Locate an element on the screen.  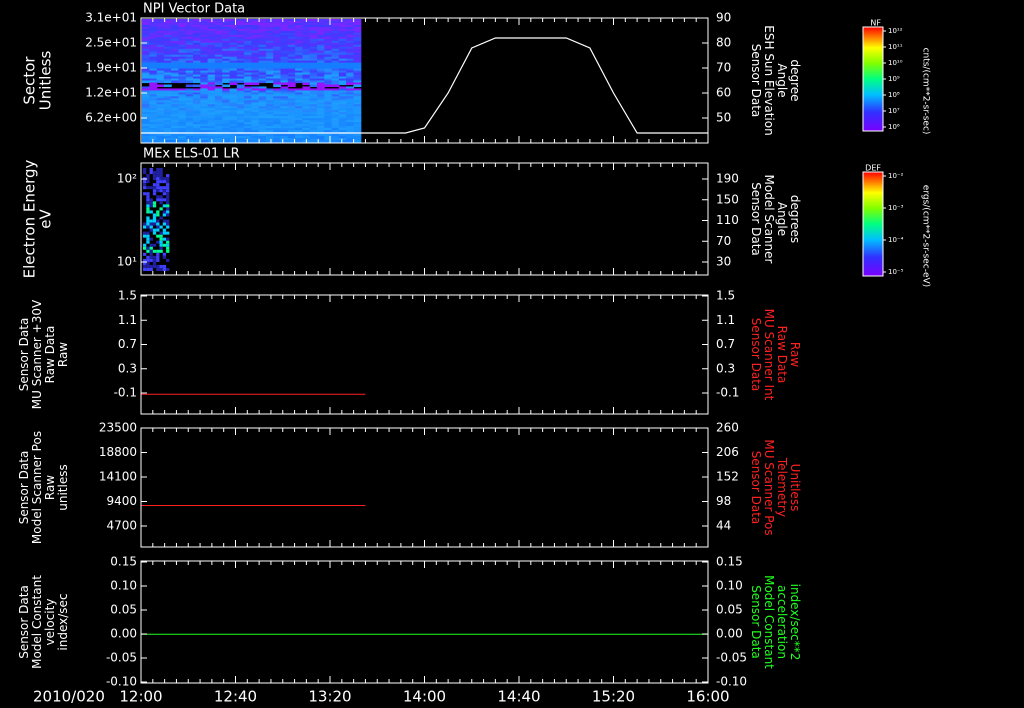
right-tick-label: 60 is located at coordinates (723, 93).